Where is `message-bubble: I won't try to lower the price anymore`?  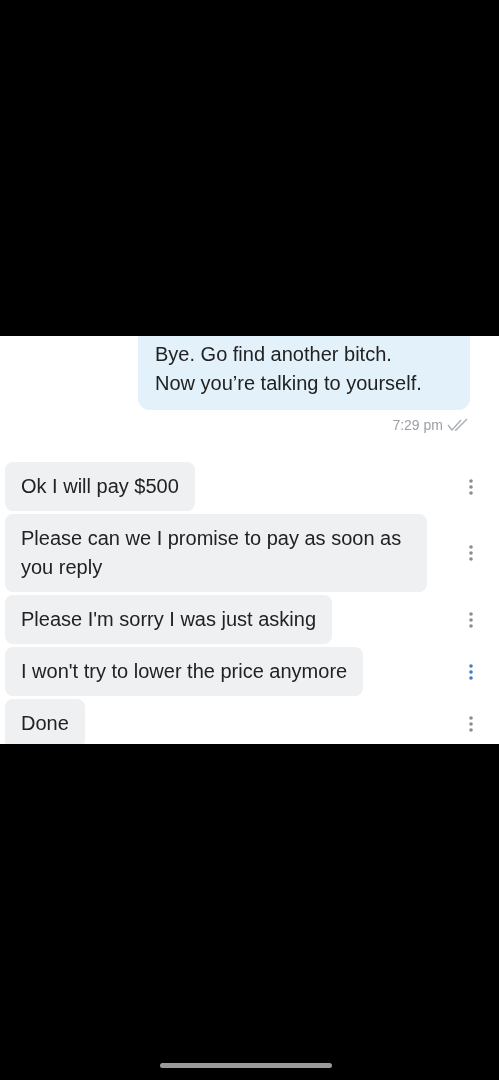 message-bubble: I won't try to lower the price anymore is located at coordinates (184, 671).